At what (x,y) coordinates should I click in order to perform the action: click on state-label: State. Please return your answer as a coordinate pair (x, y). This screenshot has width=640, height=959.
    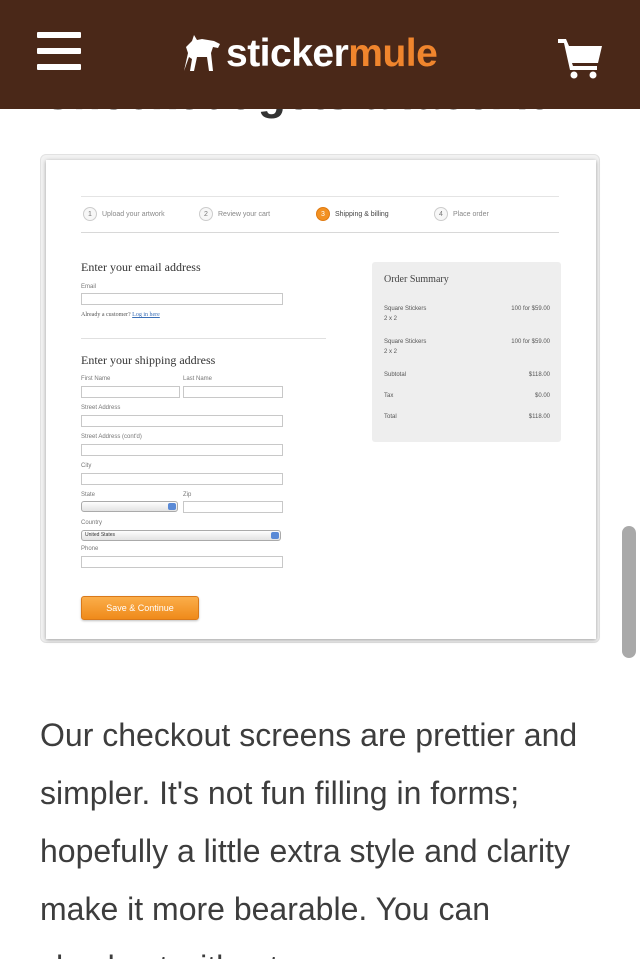
    Looking at the image, I should click on (88, 495).